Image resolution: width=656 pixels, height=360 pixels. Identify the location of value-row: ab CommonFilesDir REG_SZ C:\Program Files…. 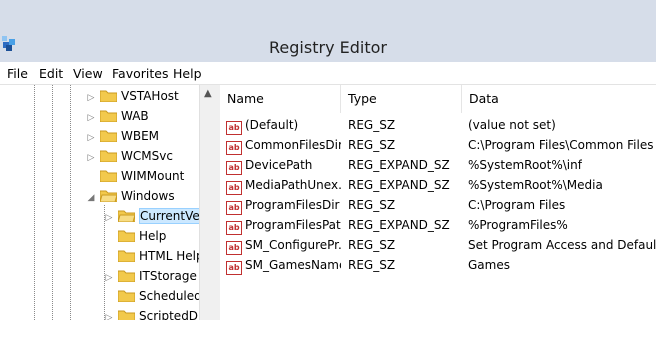
(438, 145).